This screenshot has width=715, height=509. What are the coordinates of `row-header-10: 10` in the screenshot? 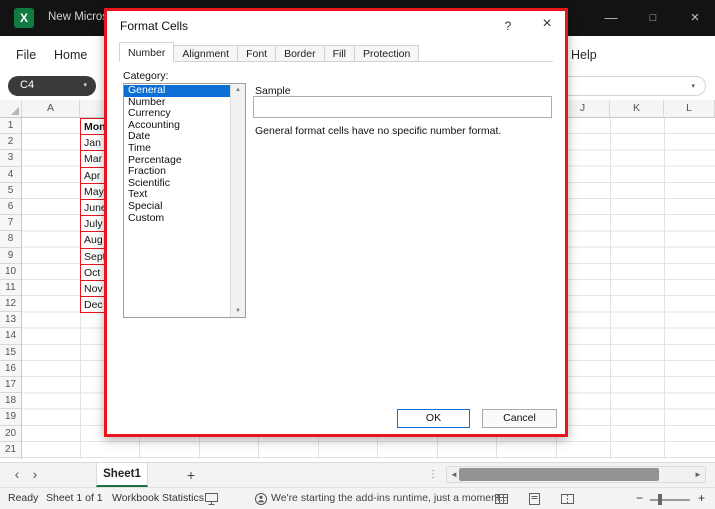 It's located at (10, 272).